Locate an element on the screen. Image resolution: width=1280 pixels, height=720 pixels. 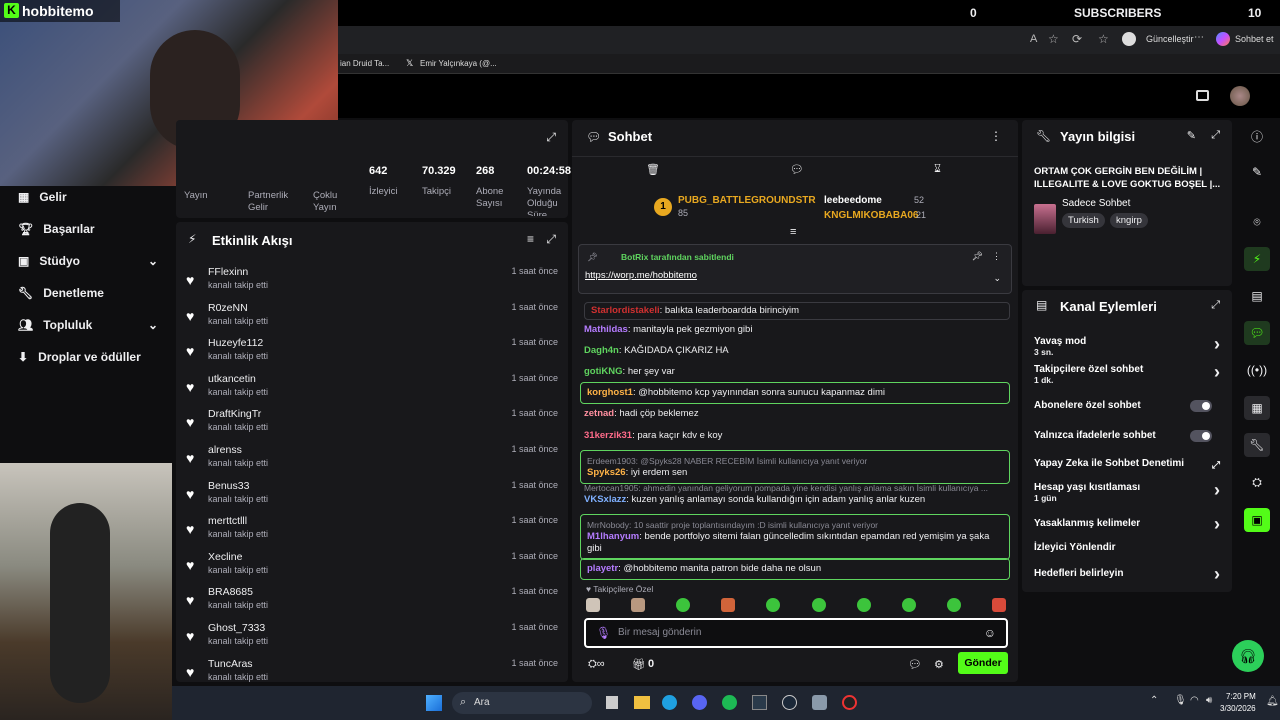
tag-kngirp: kngirp is located at coordinates (1129, 220).